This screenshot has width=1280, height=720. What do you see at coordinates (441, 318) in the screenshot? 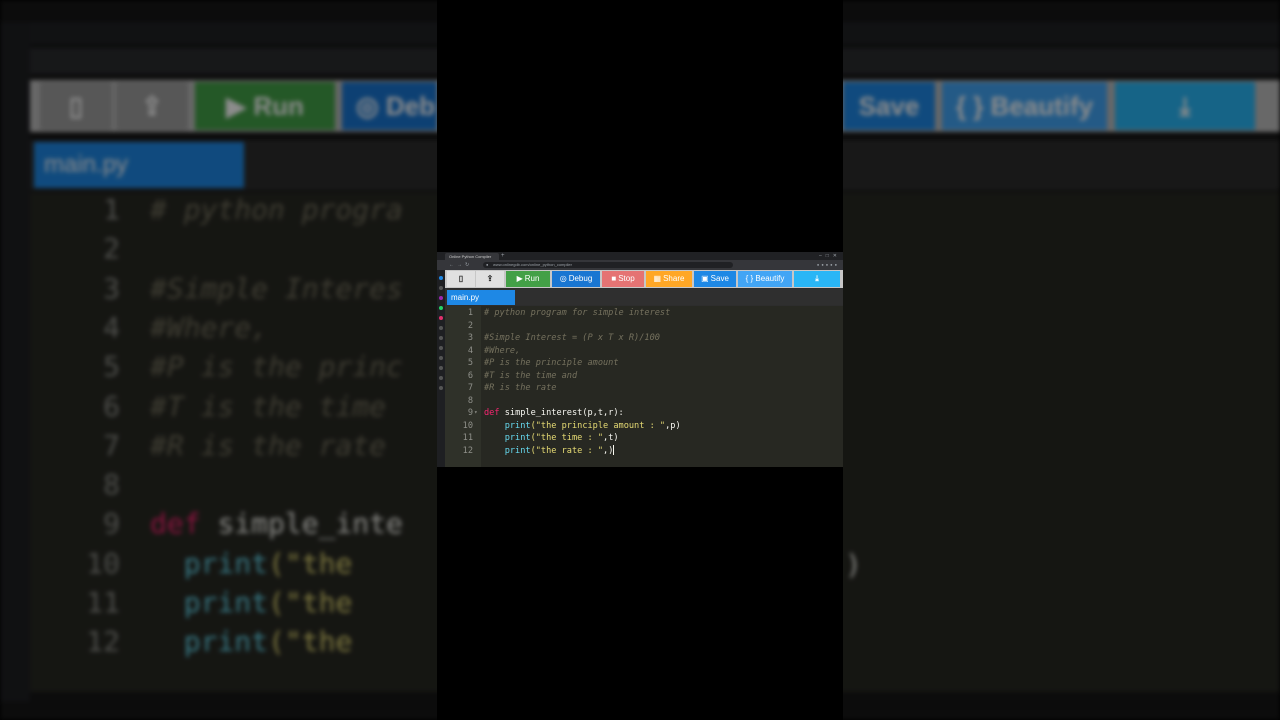
I see `instagram-icon` at bounding box center [441, 318].